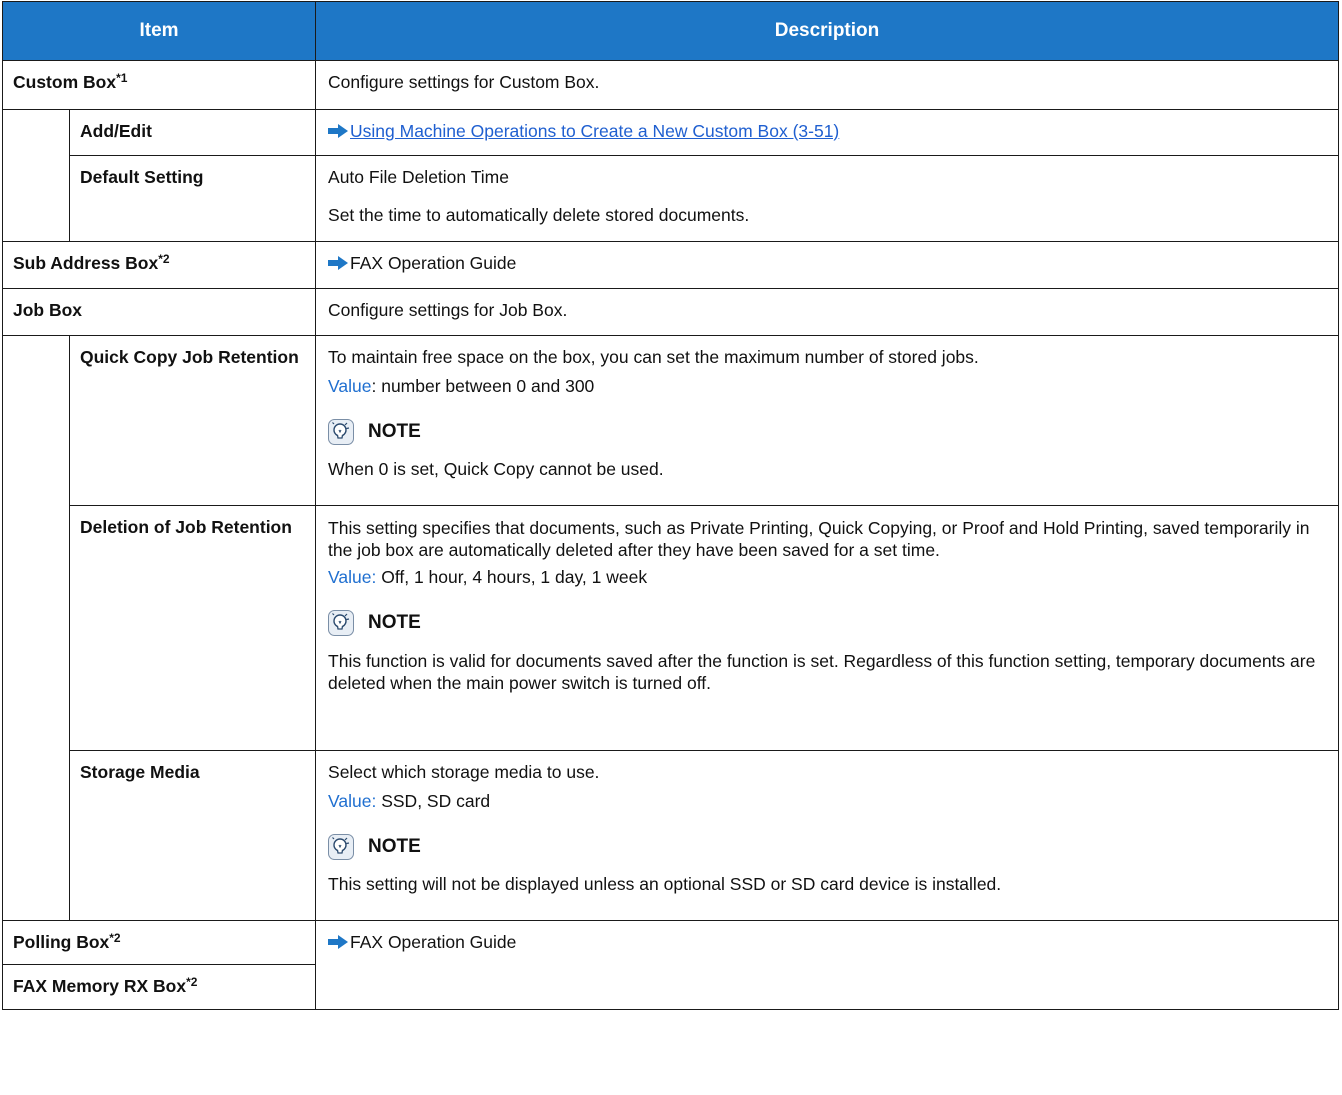 This screenshot has width=1342, height=1095. What do you see at coordinates (65, 82) in the screenshot?
I see `custom-box-label: Custom Box` at bounding box center [65, 82].